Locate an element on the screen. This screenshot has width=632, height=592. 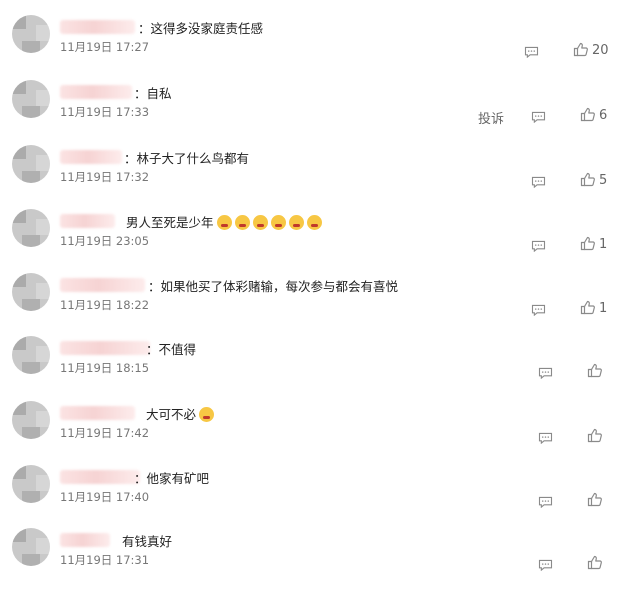
comment-item: ：自私 11月19日 17:33 投诉 6 is located at coordinates (316, 112).